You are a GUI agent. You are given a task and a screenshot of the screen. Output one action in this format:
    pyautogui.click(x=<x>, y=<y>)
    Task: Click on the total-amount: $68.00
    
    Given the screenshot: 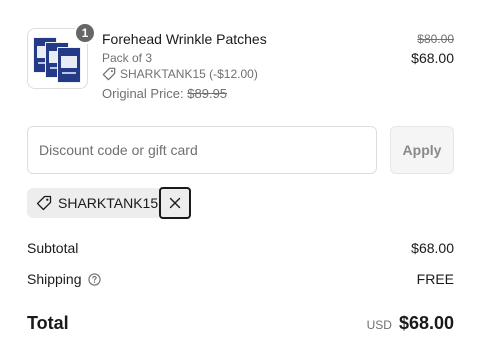 What is the action you would take?
    pyautogui.click(x=426, y=323)
    